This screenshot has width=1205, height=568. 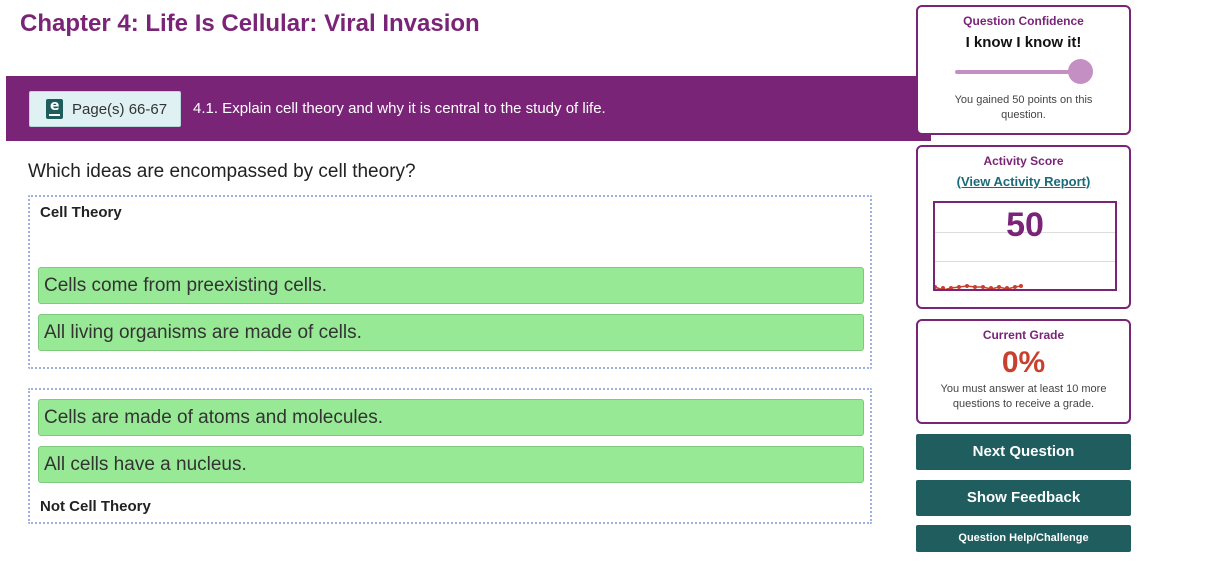 I want to click on current-grade-title: Current Grade, so click(x=1023, y=335).